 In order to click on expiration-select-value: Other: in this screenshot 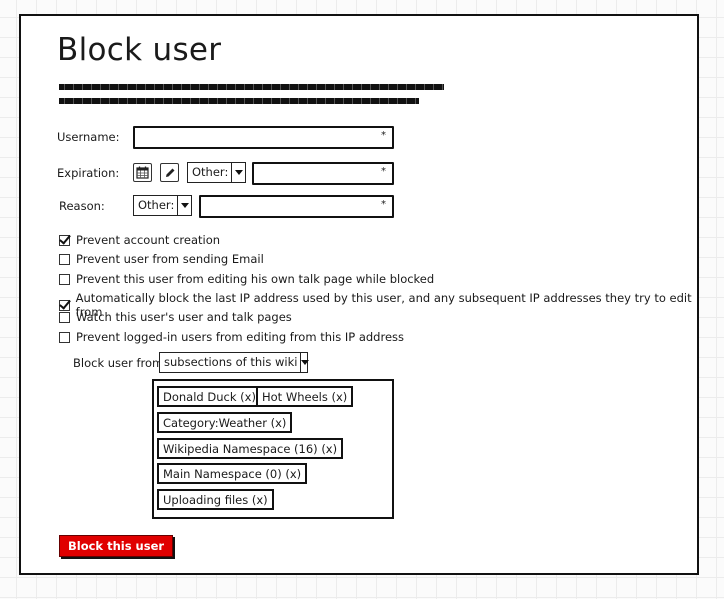, I will do `click(210, 172)`.